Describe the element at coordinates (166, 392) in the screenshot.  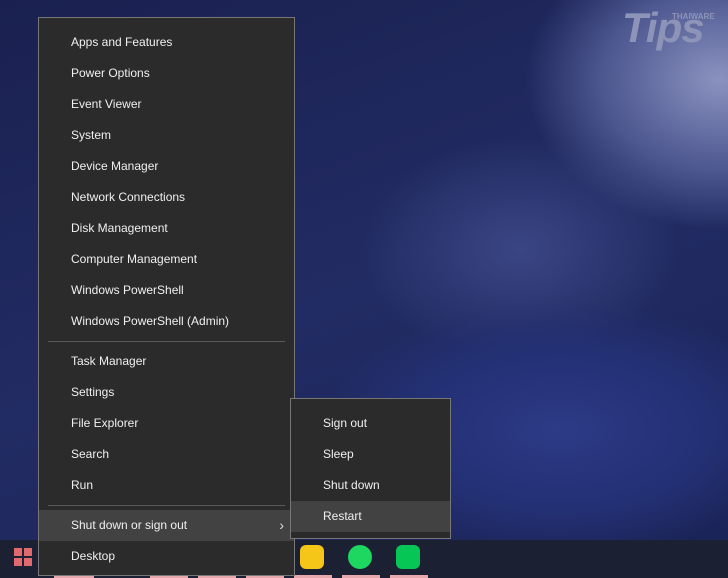
I see `menu-item-settings: Settings` at that location.